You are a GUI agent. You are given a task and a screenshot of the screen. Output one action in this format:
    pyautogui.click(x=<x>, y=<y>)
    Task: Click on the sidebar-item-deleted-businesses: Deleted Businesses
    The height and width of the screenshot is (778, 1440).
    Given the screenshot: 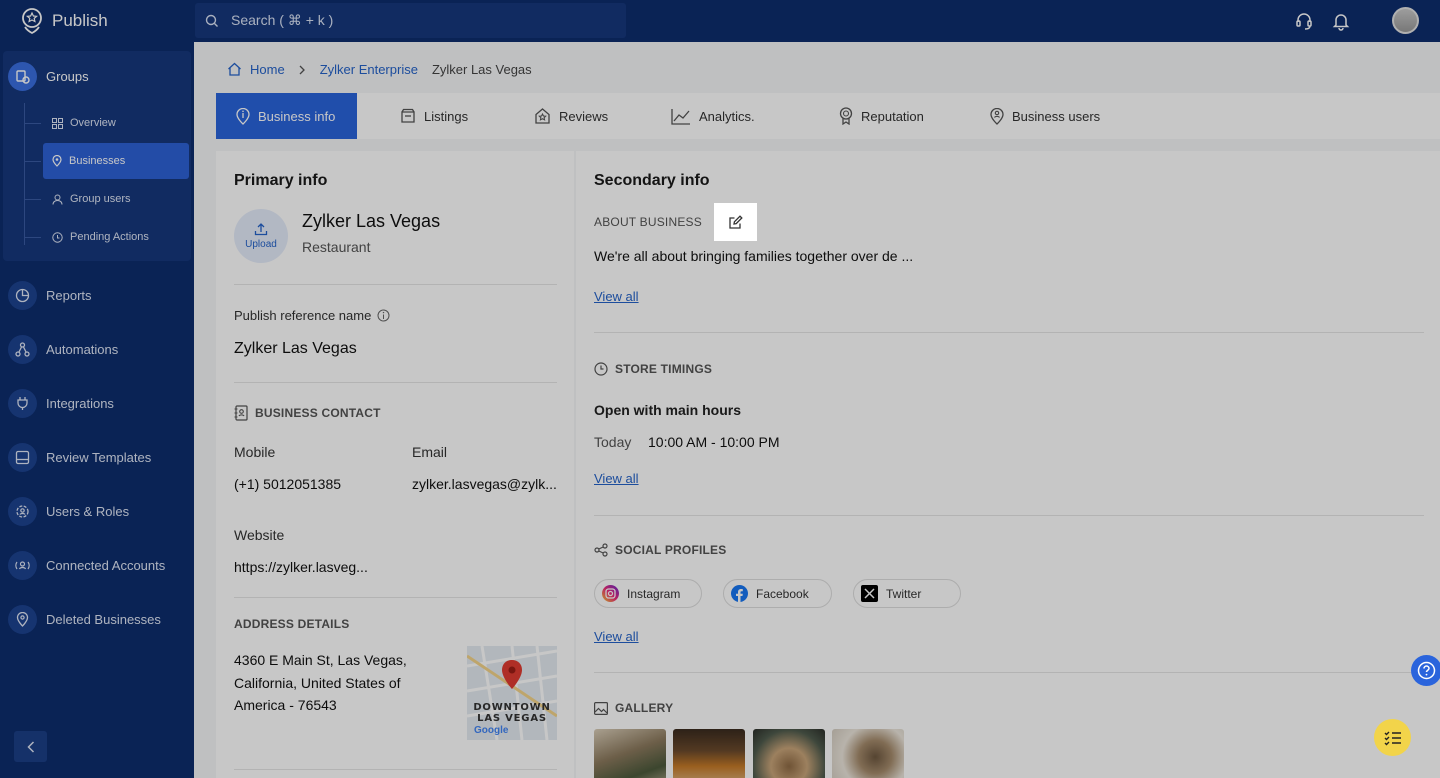 What is the action you would take?
    pyautogui.click(x=84, y=619)
    